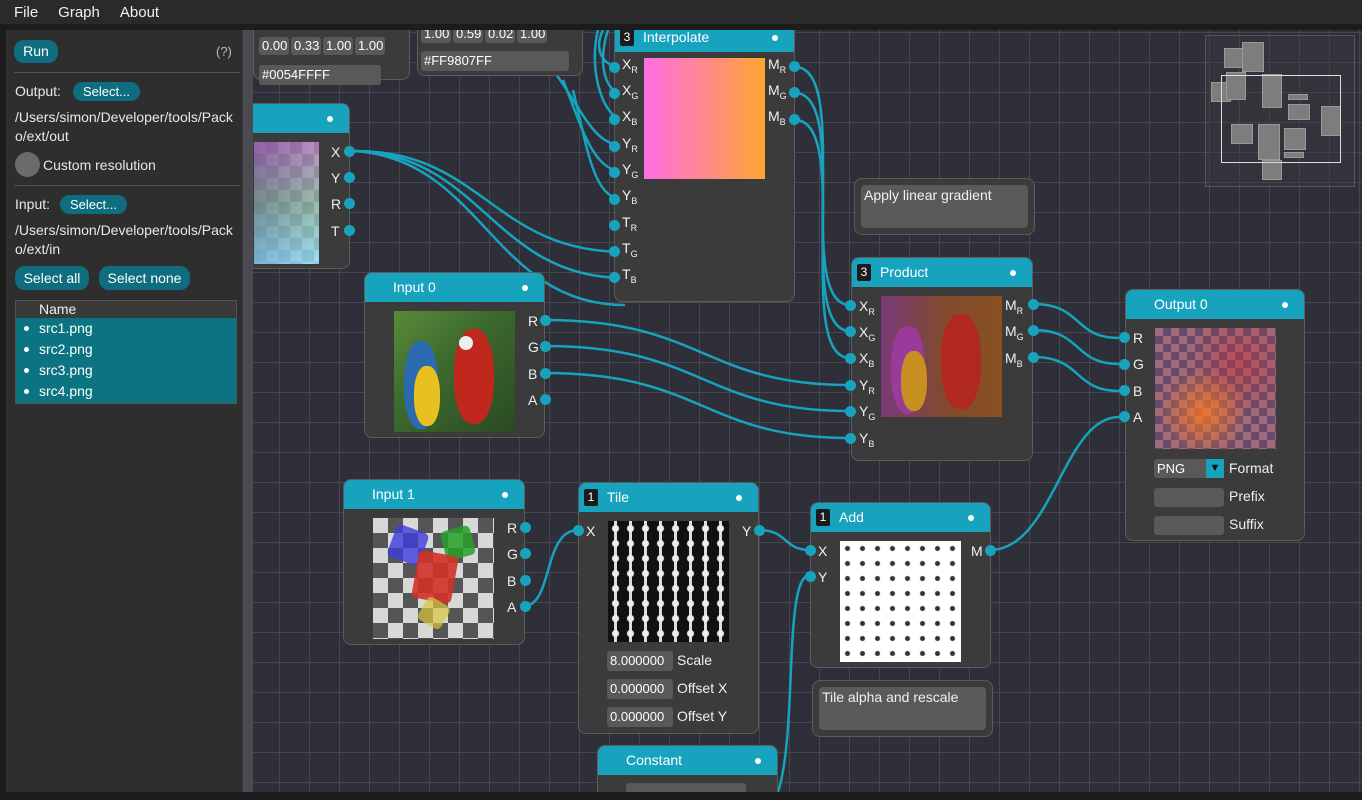 The width and height of the screenshot is (1362, 800). Describe the element at coordinates (434, 494) in the screenshot. I see `node-title: Input 1` at that location.